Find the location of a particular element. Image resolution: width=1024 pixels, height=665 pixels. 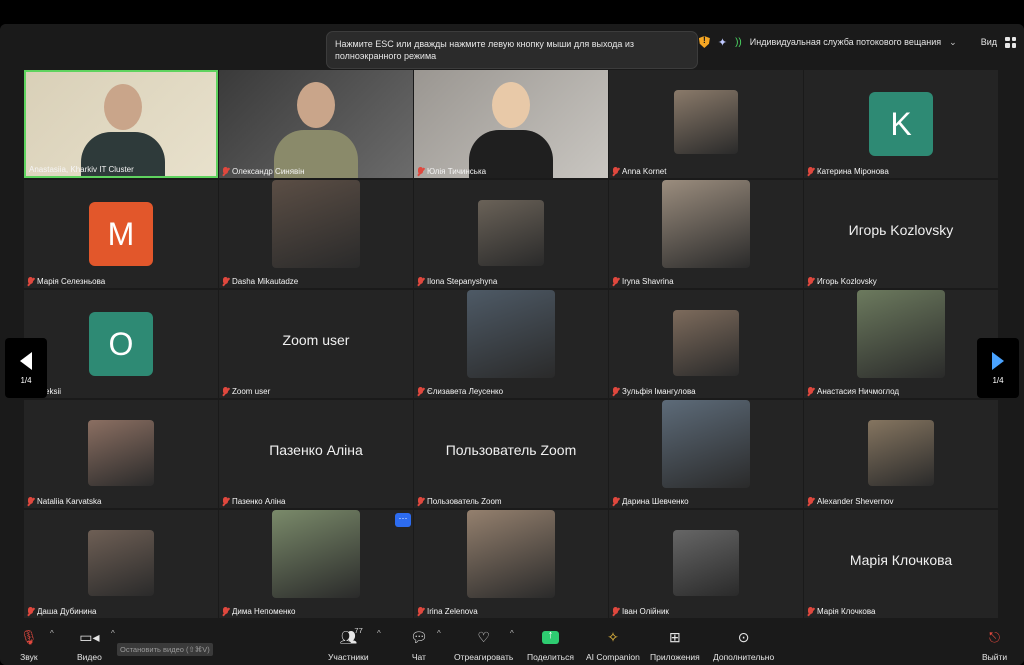

grid-view-icon is located at coordinates (1010, 42).